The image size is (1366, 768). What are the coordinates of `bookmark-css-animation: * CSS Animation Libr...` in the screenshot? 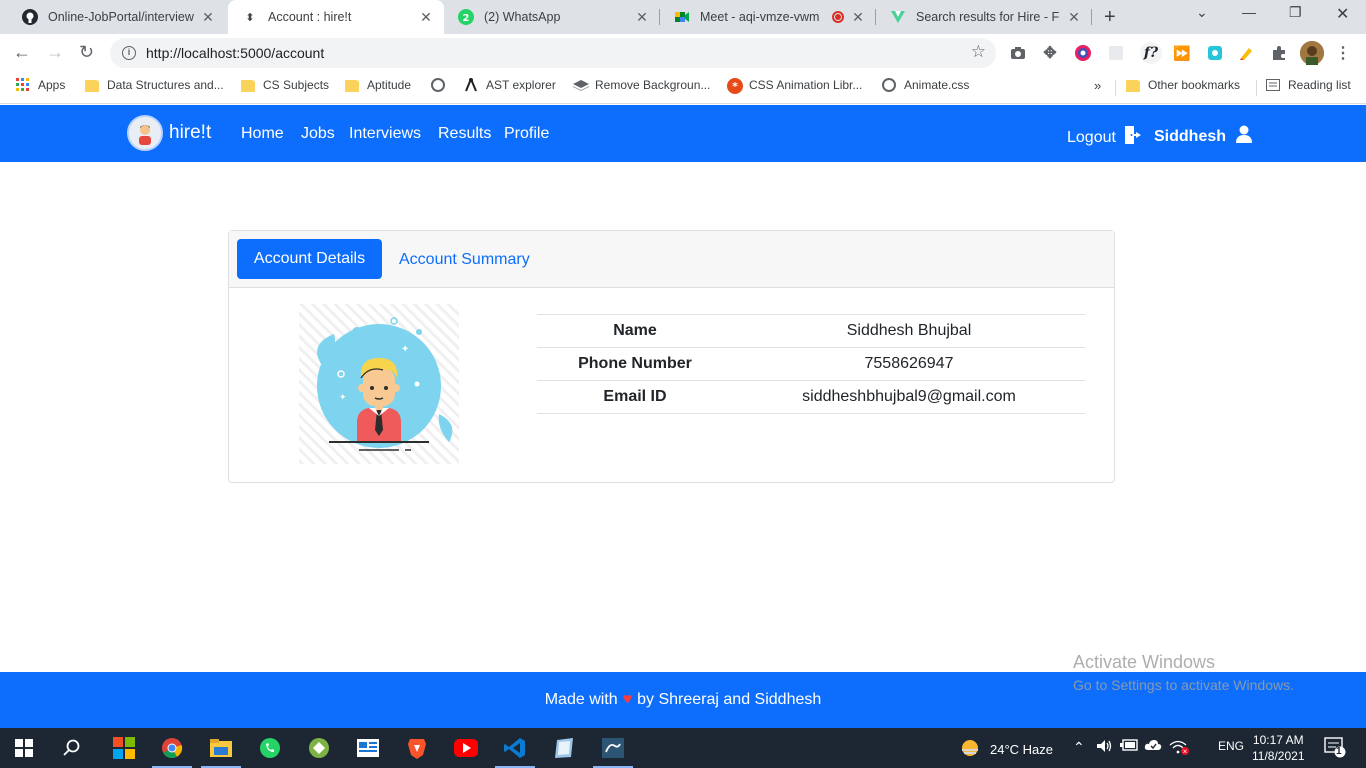 It's located at (795, 86).